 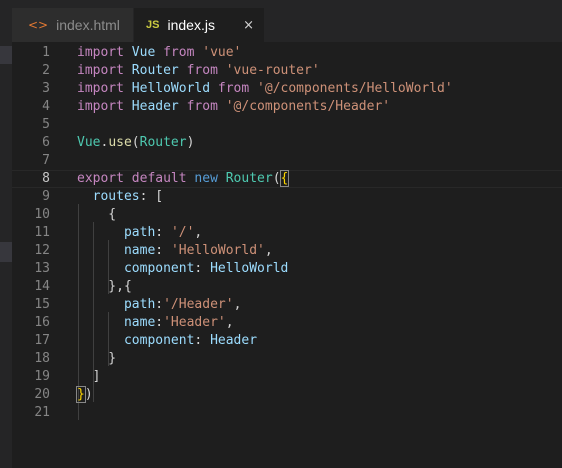 What do you see at coordinates (84, 395) in the screenshot?
I see `code-text: })` at bounding box center [84, 395].